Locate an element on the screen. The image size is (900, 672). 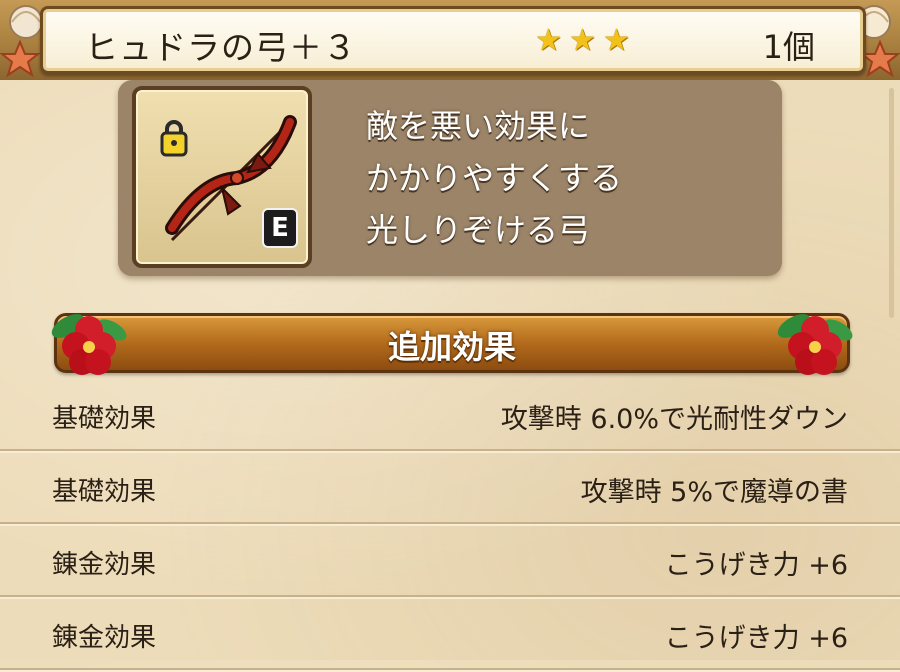
item-title-bar: ヒュドラの弓＋３ ★ ★ ★ 1個 is located at coordinates (453, 40).